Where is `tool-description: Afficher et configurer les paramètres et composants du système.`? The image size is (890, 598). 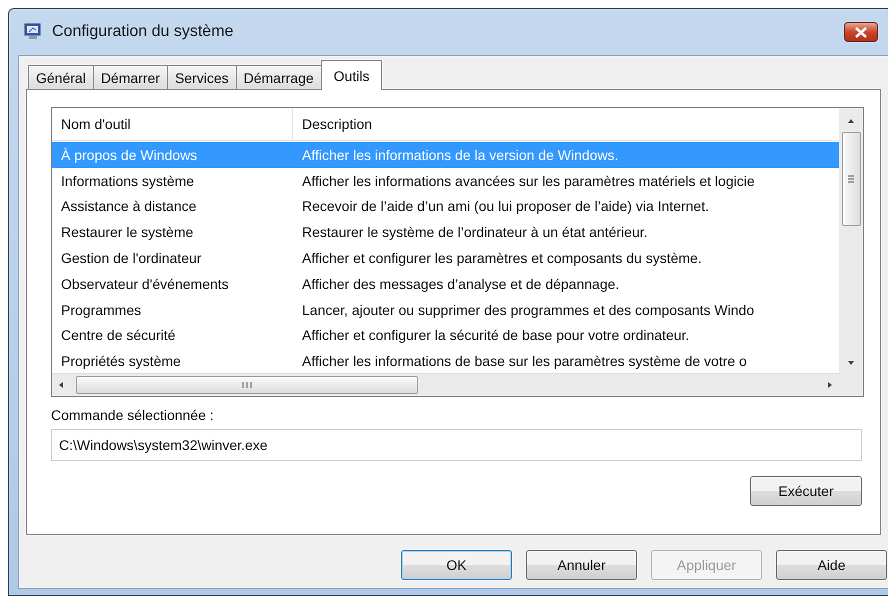
tool-description: Afficher et configurer les paramètres et composants du système. is located at coordinates (501, 258).